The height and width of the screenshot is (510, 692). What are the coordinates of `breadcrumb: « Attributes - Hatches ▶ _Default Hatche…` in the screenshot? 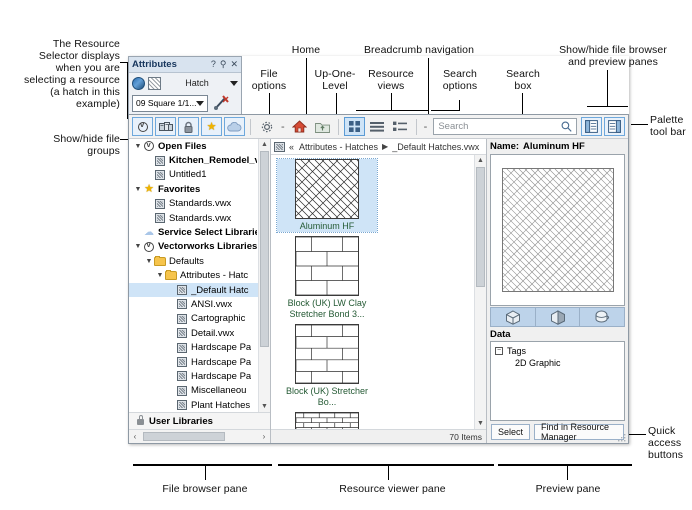 It's located at (378, 147).